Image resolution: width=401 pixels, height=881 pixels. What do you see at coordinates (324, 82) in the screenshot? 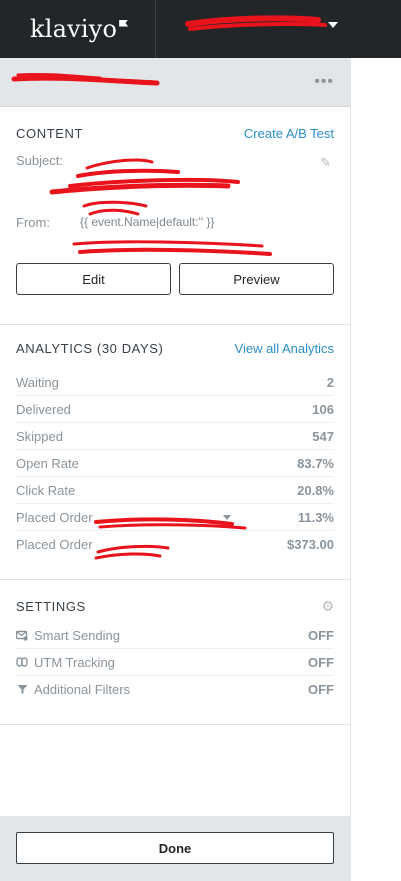
I see `more-options-icon: •••` at bounding box center [324, 82].